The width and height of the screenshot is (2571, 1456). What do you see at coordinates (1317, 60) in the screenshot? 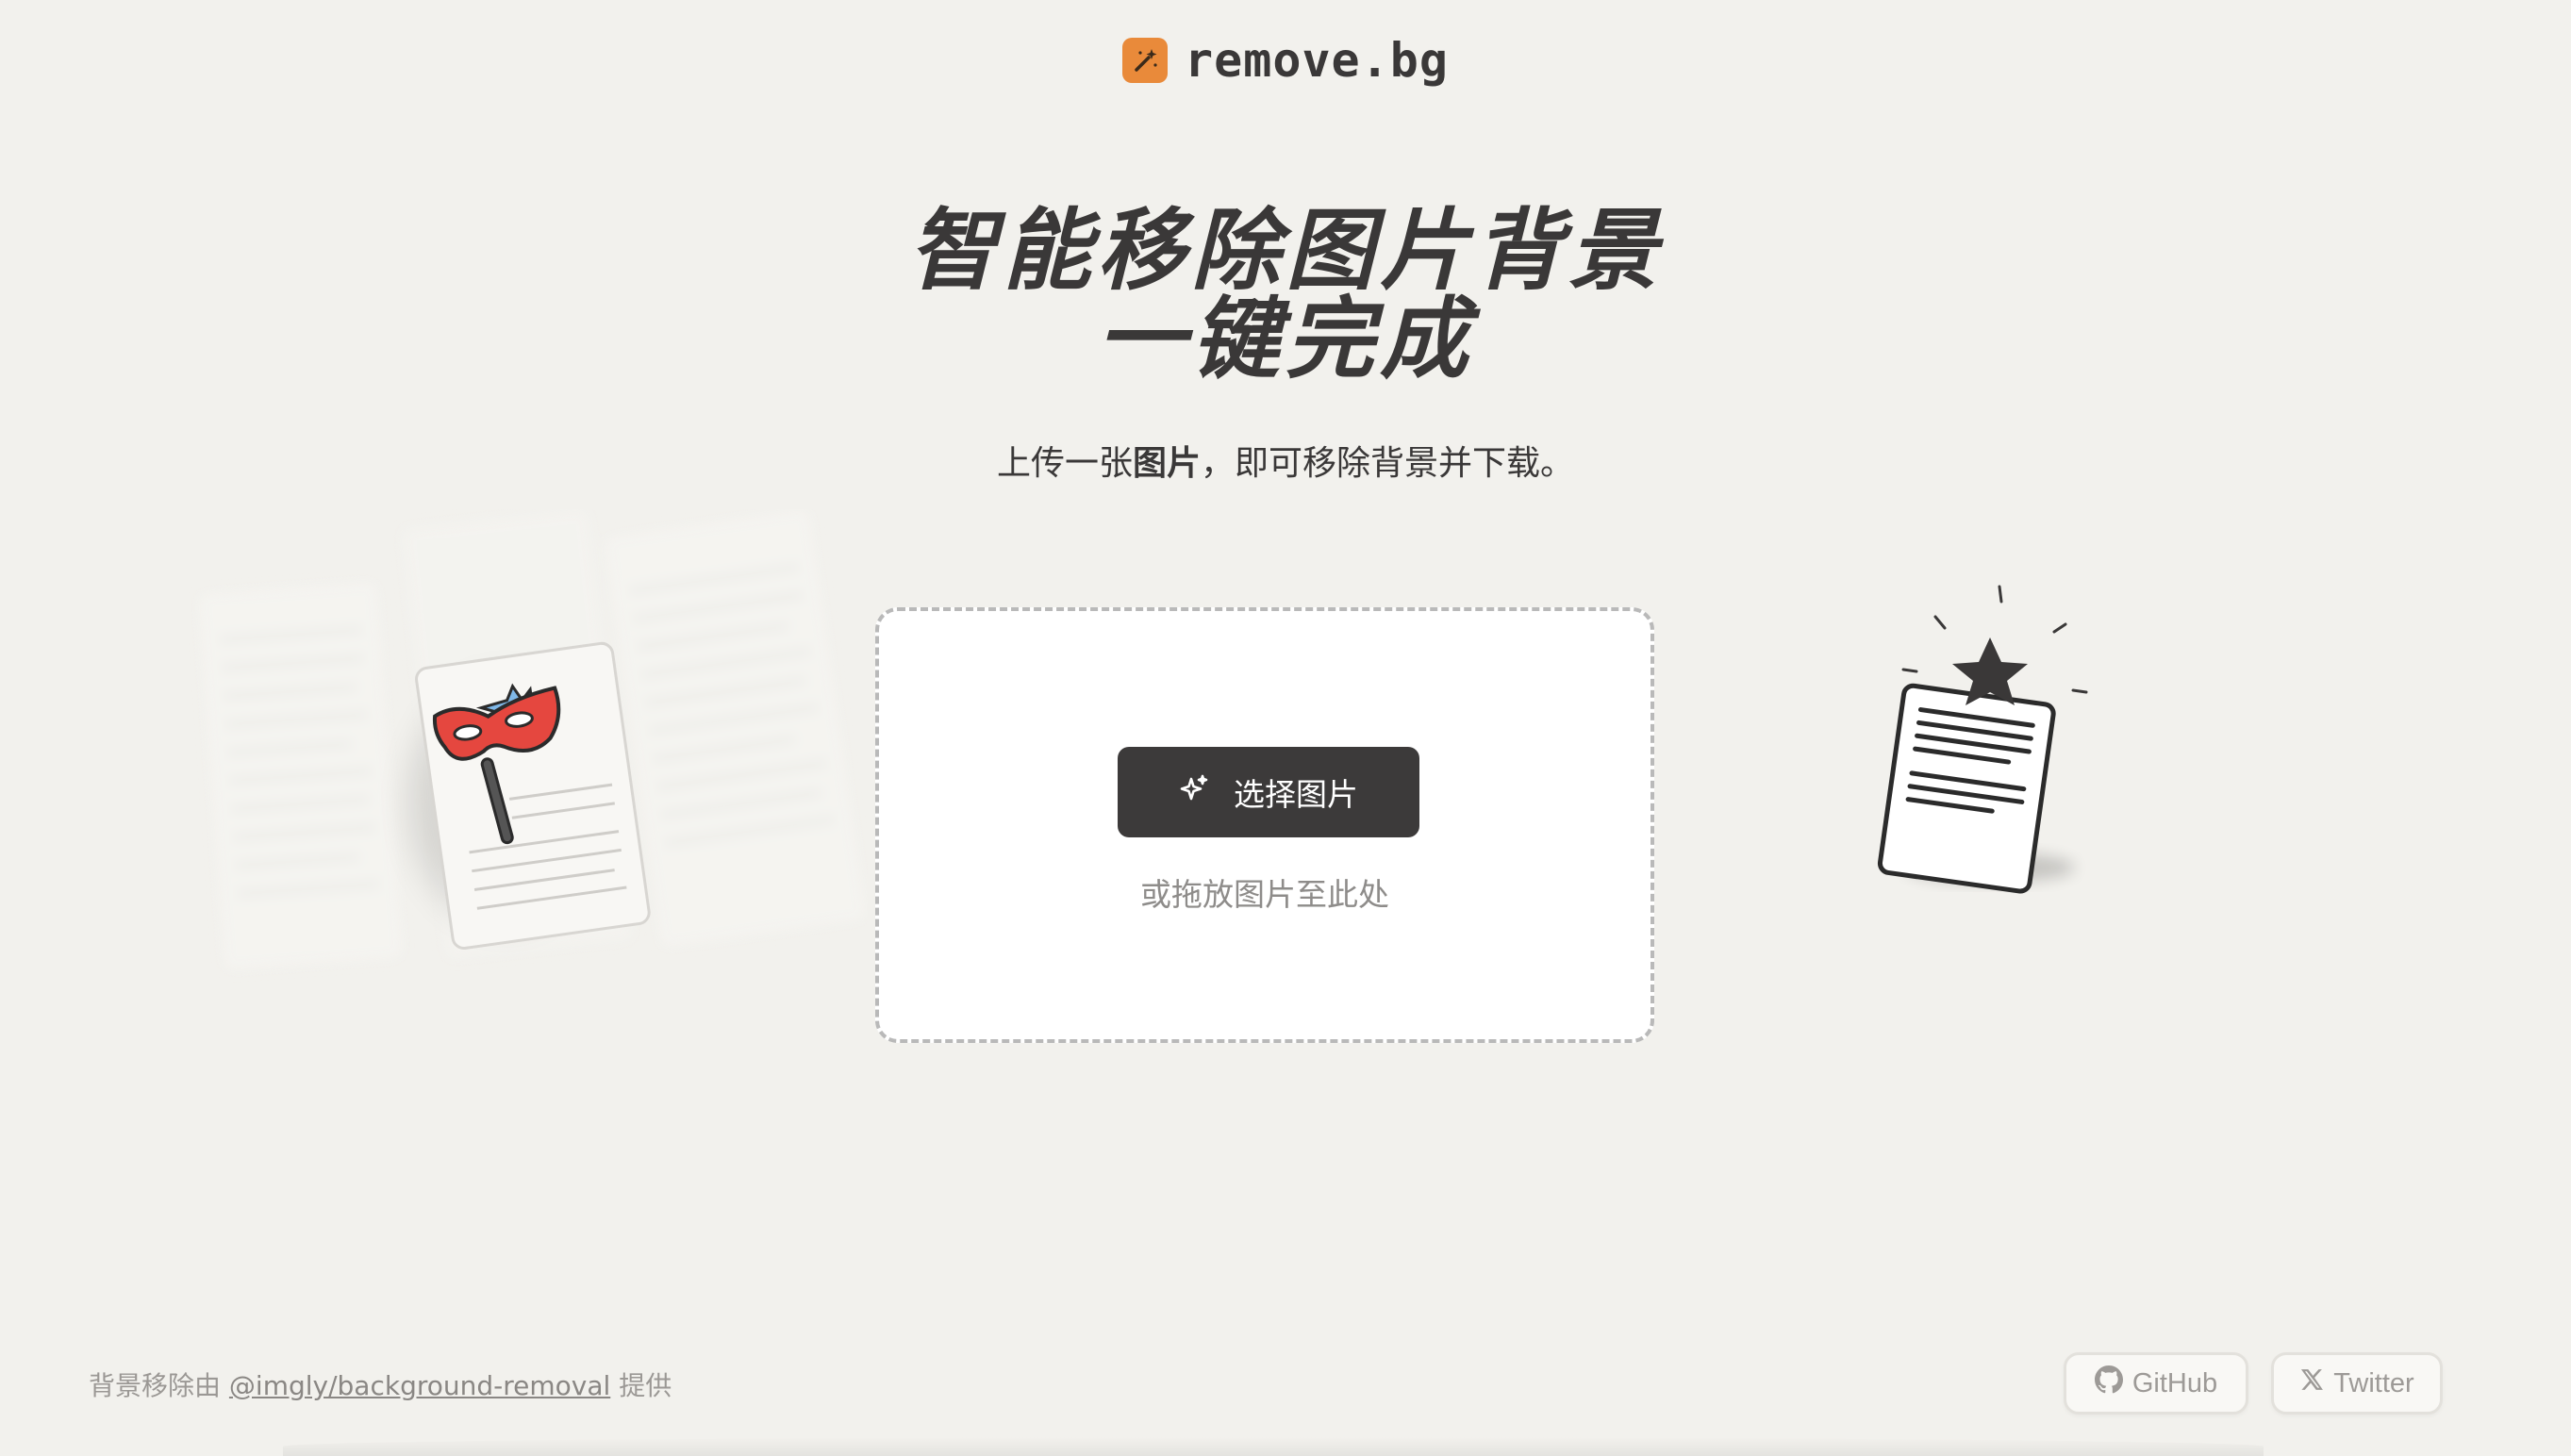
I see `brand-name: remove.bg` at bounding box center [1317, 60].